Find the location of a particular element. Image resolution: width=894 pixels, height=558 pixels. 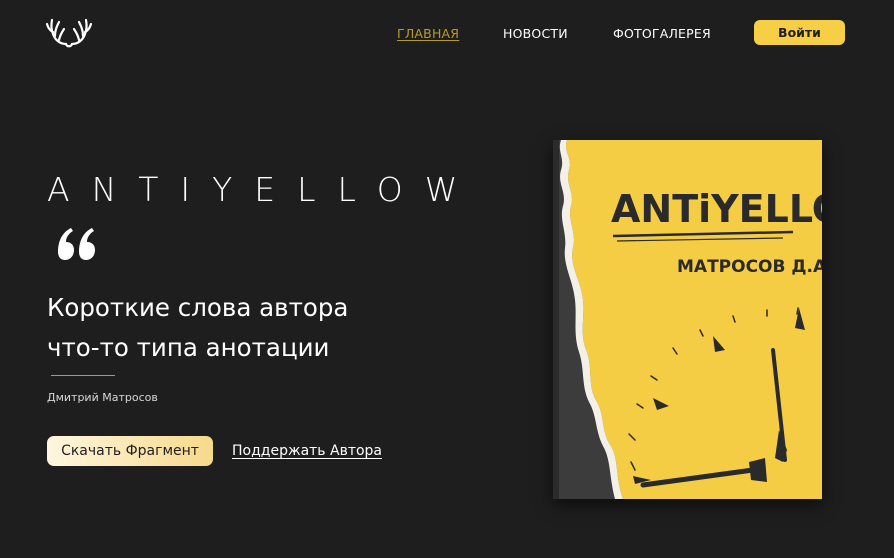

hero-title: ANTIYELLOW is located at coordinates (263, 189).